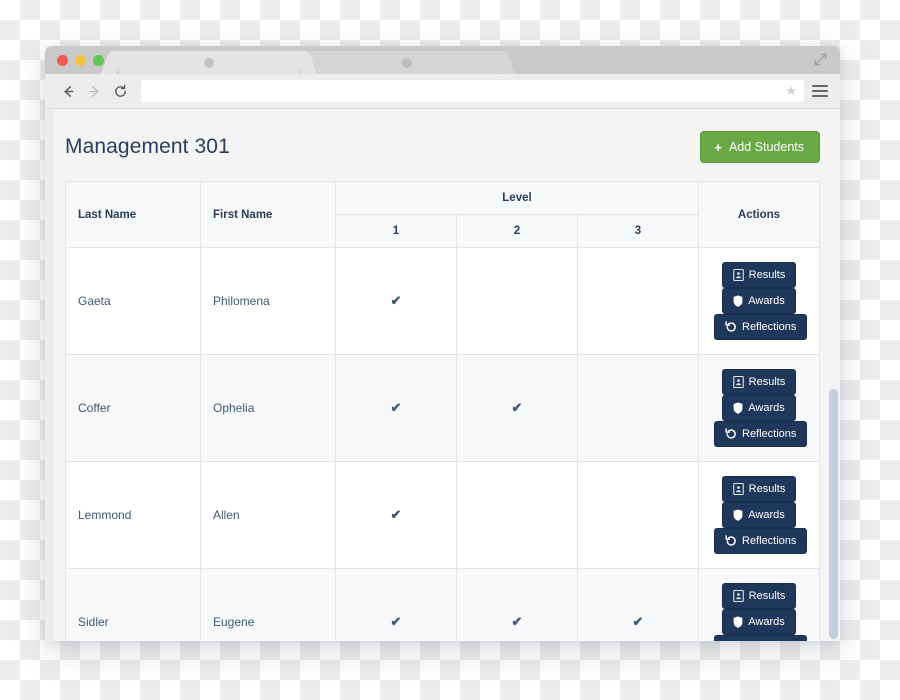 This screenshot has height=700, width=900. I want to click on minimize-window-button, so click(80, 60).